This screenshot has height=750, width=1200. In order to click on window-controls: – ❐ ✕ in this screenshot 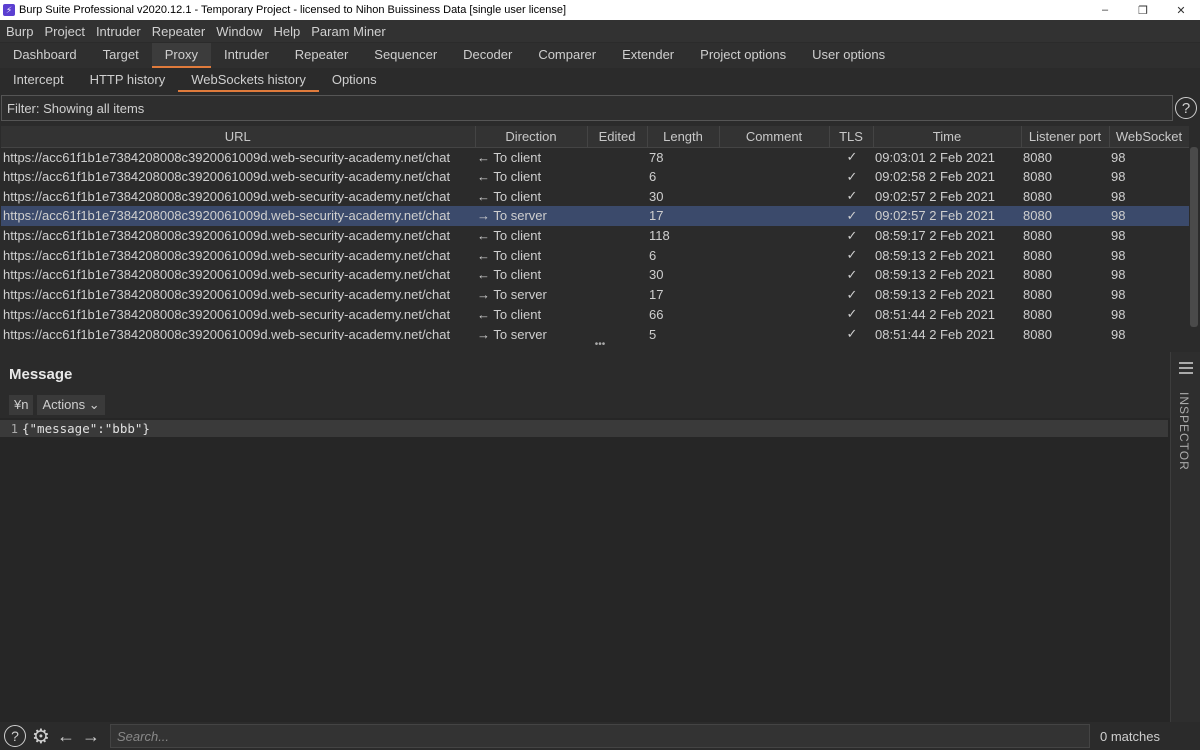, I will do `click(1143, 10)`.